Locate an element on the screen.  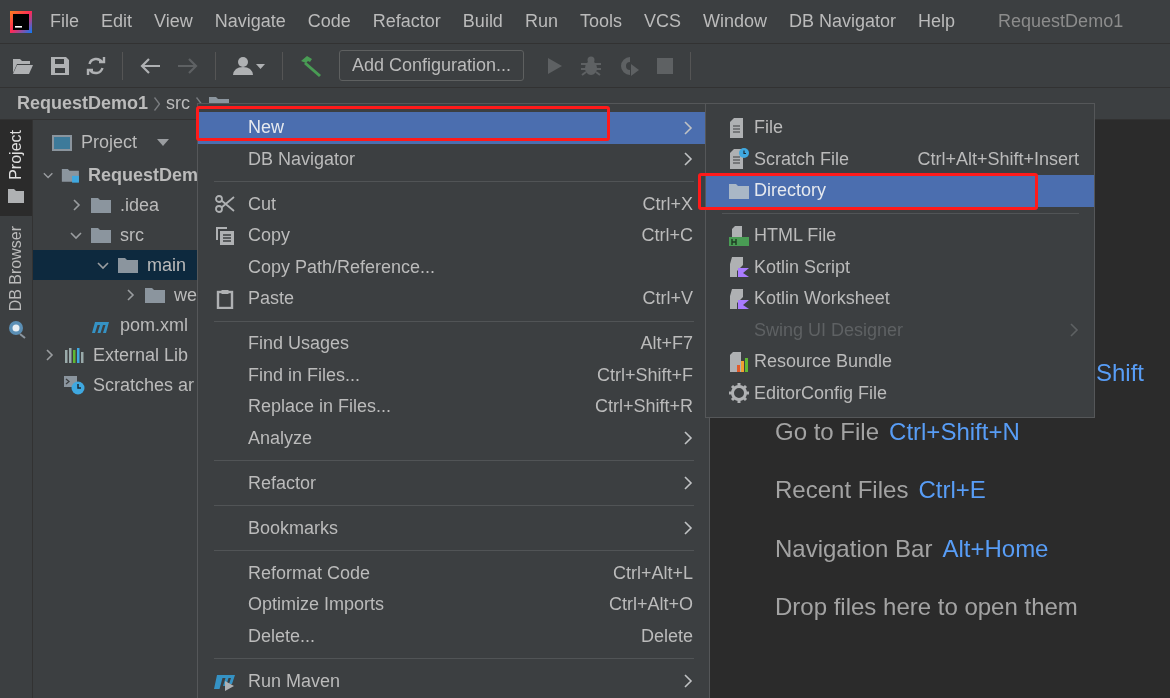
menu-item: Kotlin Script is located at coordinates (900, 267).